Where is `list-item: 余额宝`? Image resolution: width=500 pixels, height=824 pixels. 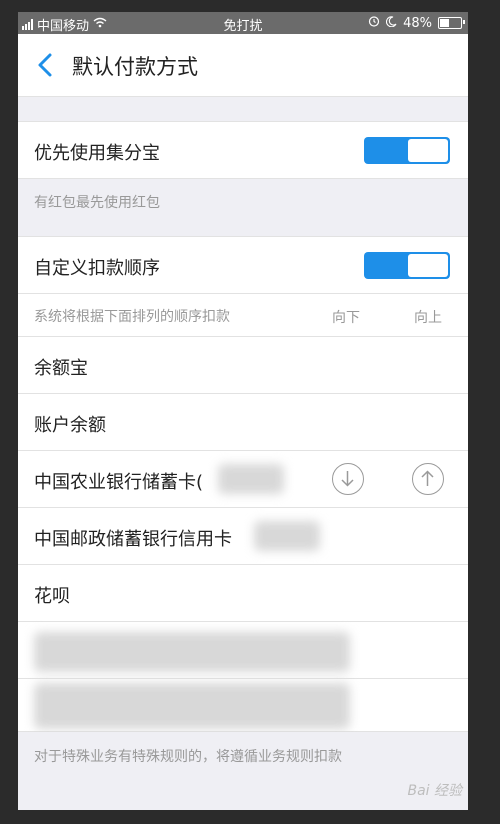 list-item: 余额宝 is located at coordinates (243, 365).